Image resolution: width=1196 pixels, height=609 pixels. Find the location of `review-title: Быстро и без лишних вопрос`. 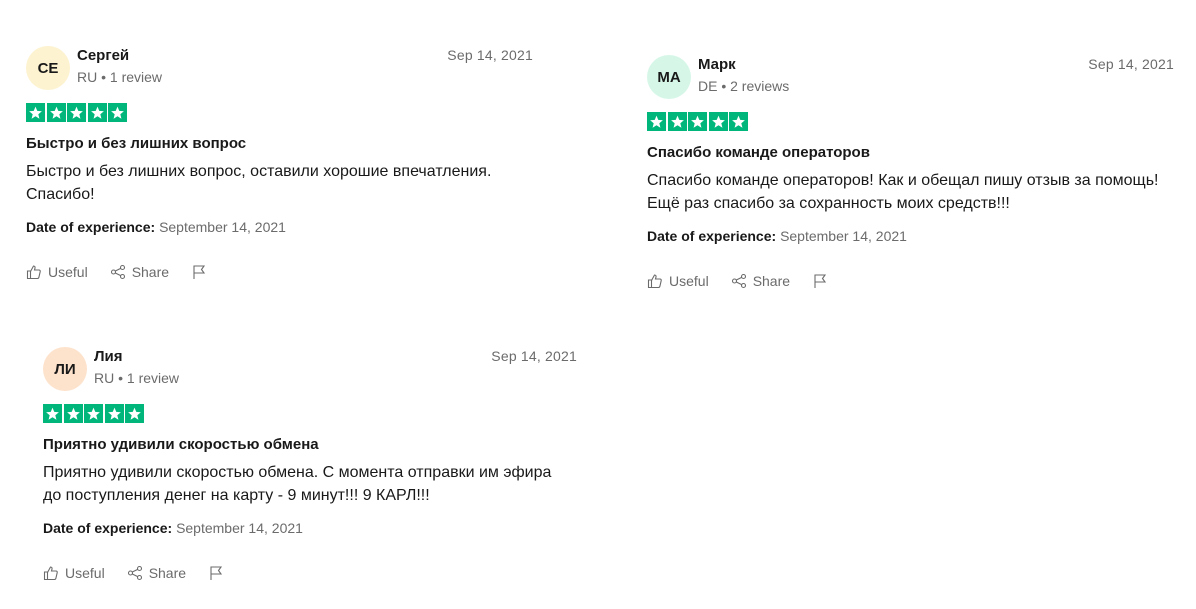

review-title: Быстро и без лишних вопрос is located at coordinates (279, 144).